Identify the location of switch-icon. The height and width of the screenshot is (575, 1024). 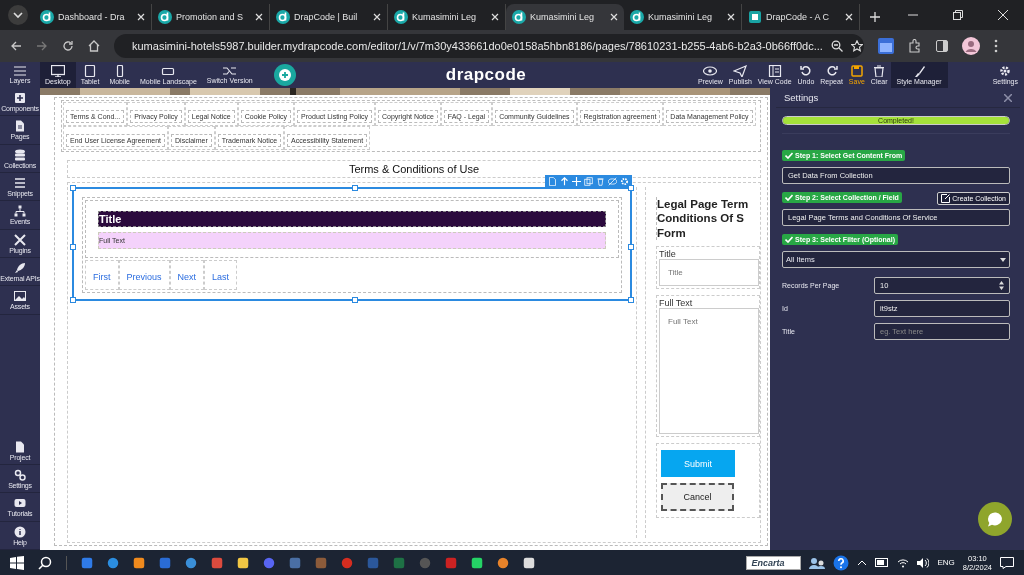
(229, 70).